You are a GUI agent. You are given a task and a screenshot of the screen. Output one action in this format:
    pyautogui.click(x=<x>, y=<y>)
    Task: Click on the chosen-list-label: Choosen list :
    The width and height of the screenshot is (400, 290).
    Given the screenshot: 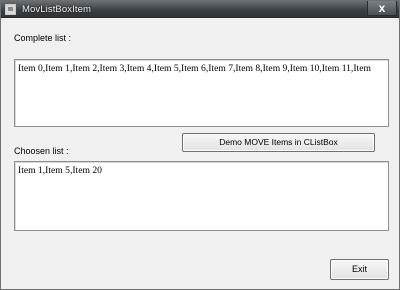 What is the action you would take?
    pyautogui.click(x=41, y=151)
    